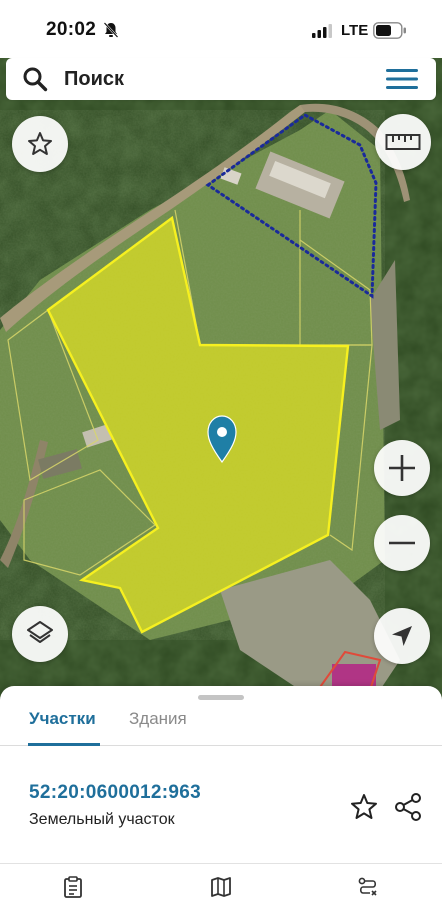 This screenshot has height=900, width=442. I want to click on favorite-map-button, so click(40, 144).